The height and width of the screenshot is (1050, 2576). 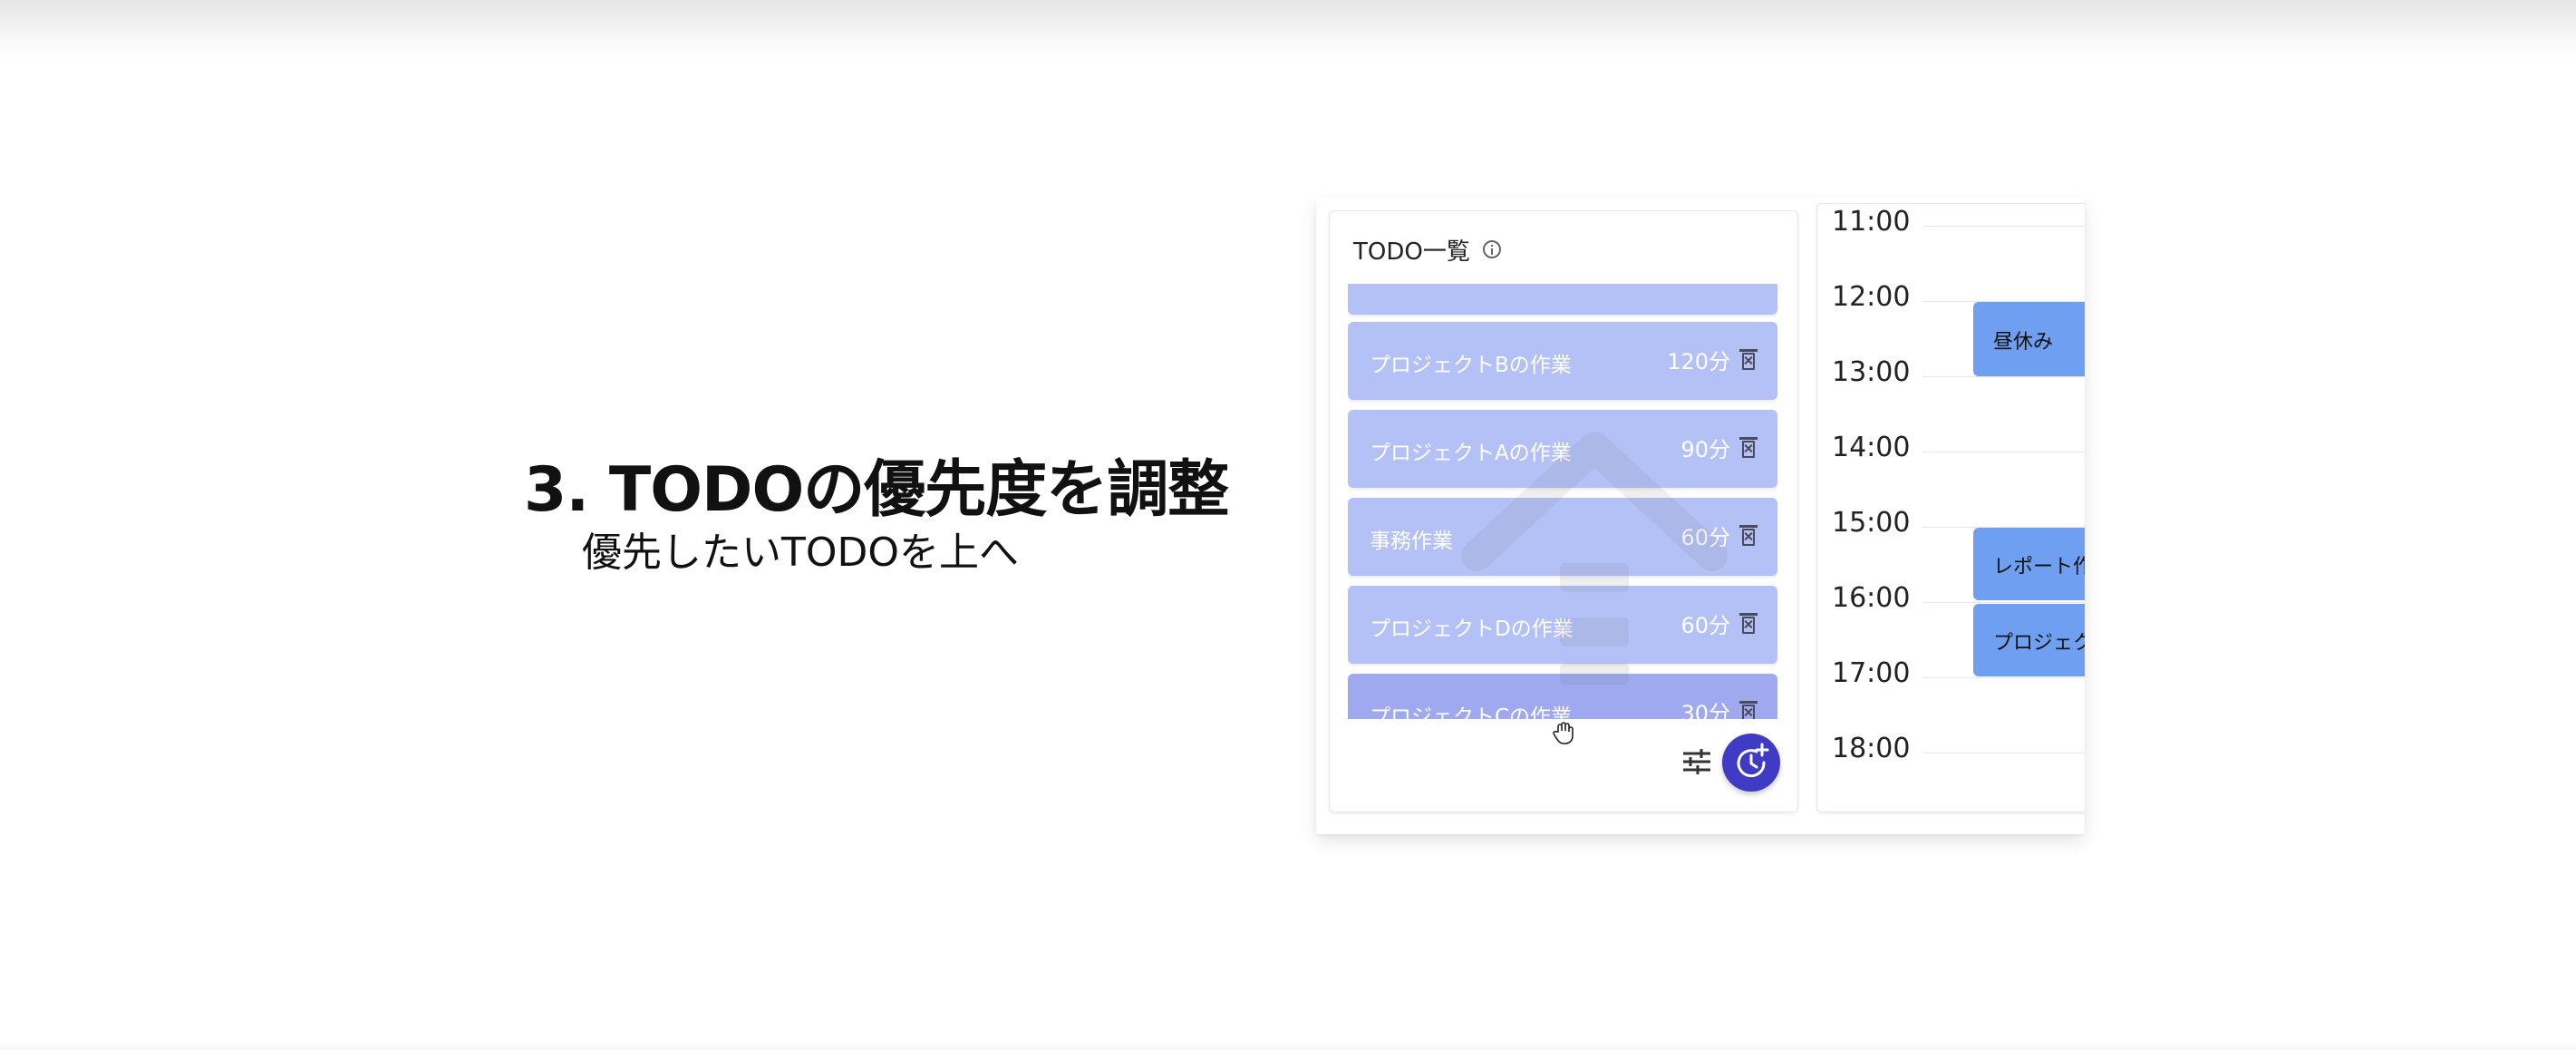 What do you see at coordinates (1705, 449) in the screenshot?
I see `todo-item-duration: 90分` at bounding box center [1705, 449].